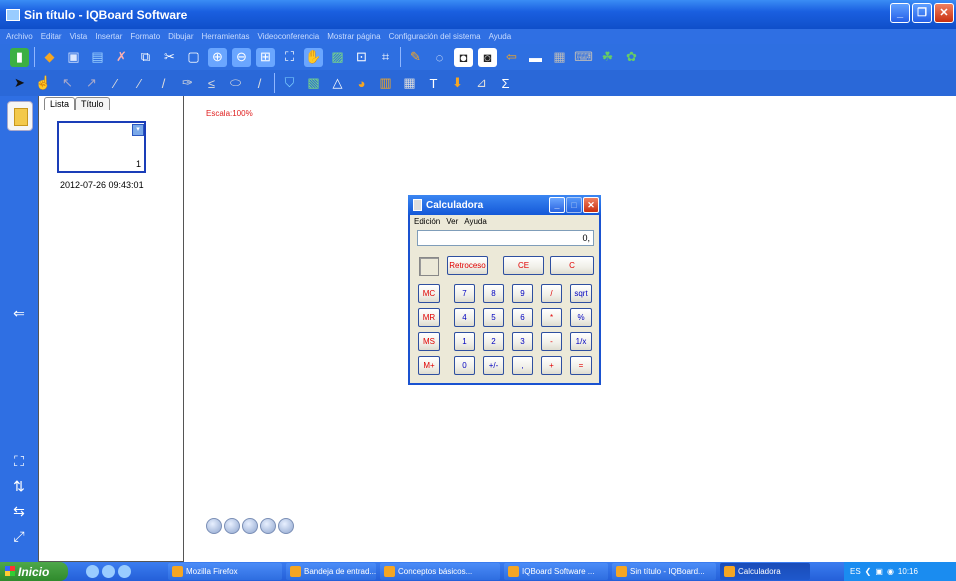 This screenshot has height=581, width=956. Describe the element at coordinates (464, 341) in the screenshot. I see `key-1: 1` at that location.